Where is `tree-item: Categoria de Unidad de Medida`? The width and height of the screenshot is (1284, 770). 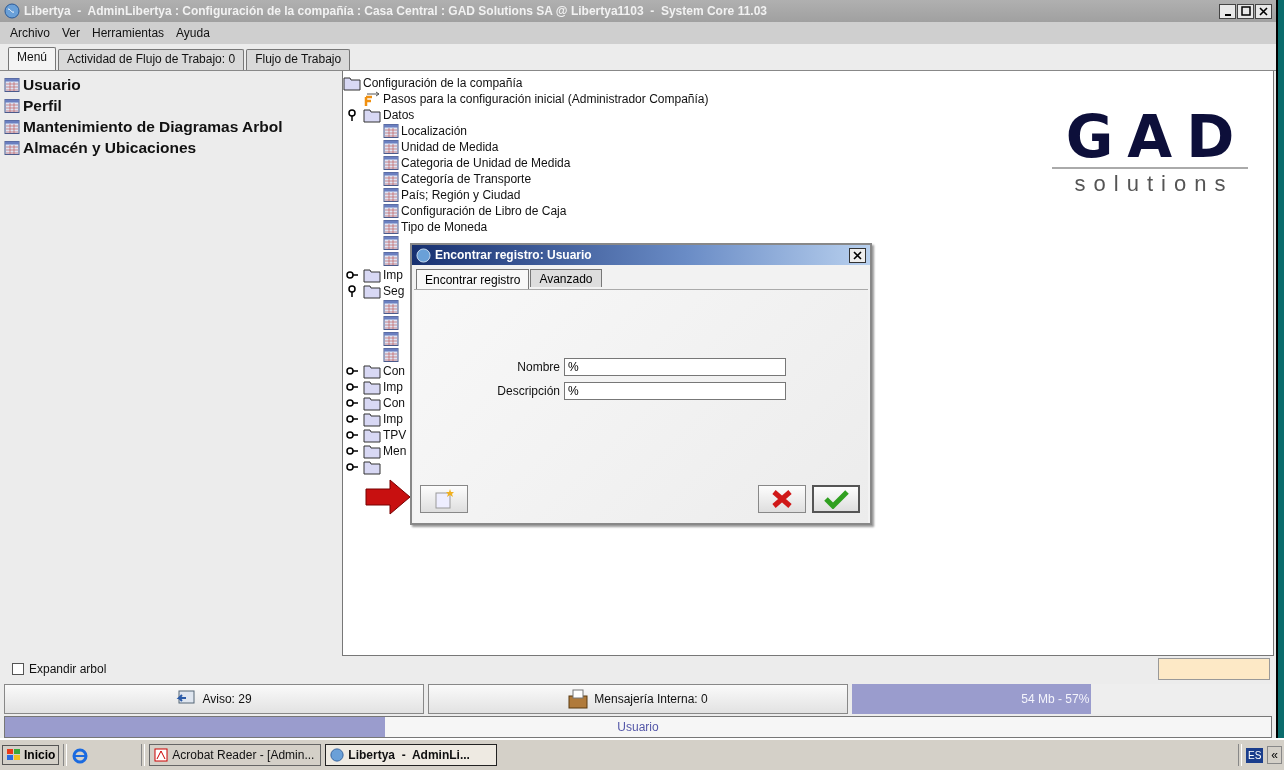
tree-item: Categoria de Unidad de Medida is located at coordinates (486, 163).